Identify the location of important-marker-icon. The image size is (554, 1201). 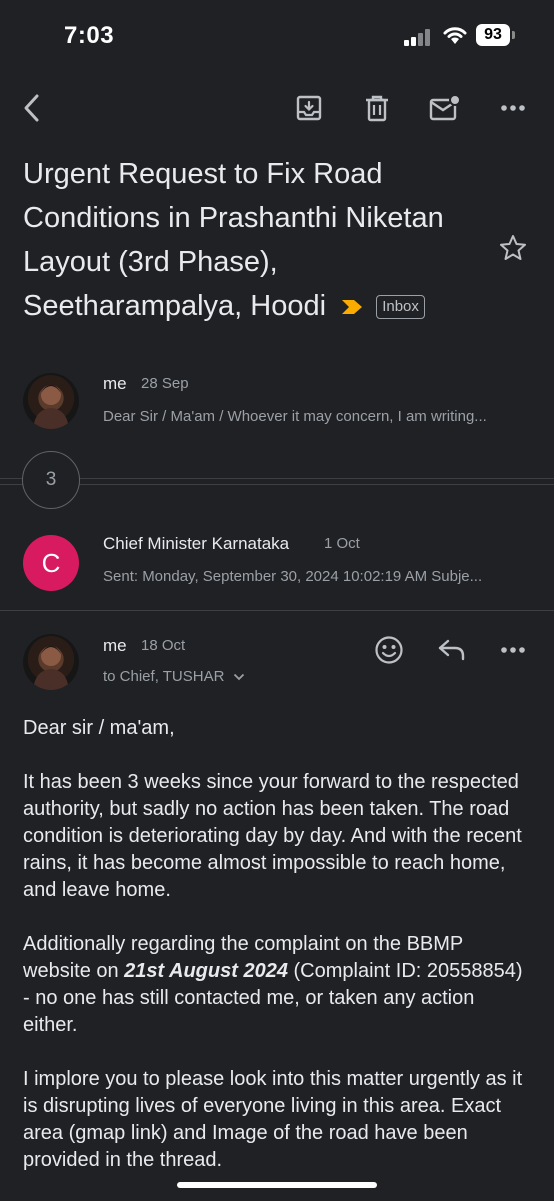
(352, 307).